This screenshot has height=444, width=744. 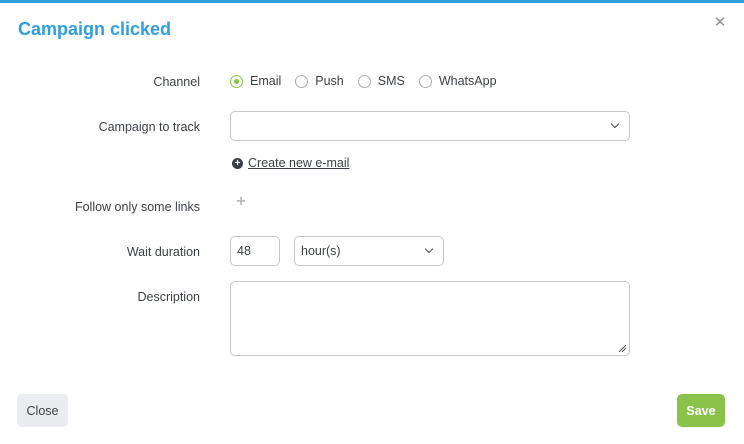 I want to click on dialog-title: Campaign clicked, so click(x=95, y=29).